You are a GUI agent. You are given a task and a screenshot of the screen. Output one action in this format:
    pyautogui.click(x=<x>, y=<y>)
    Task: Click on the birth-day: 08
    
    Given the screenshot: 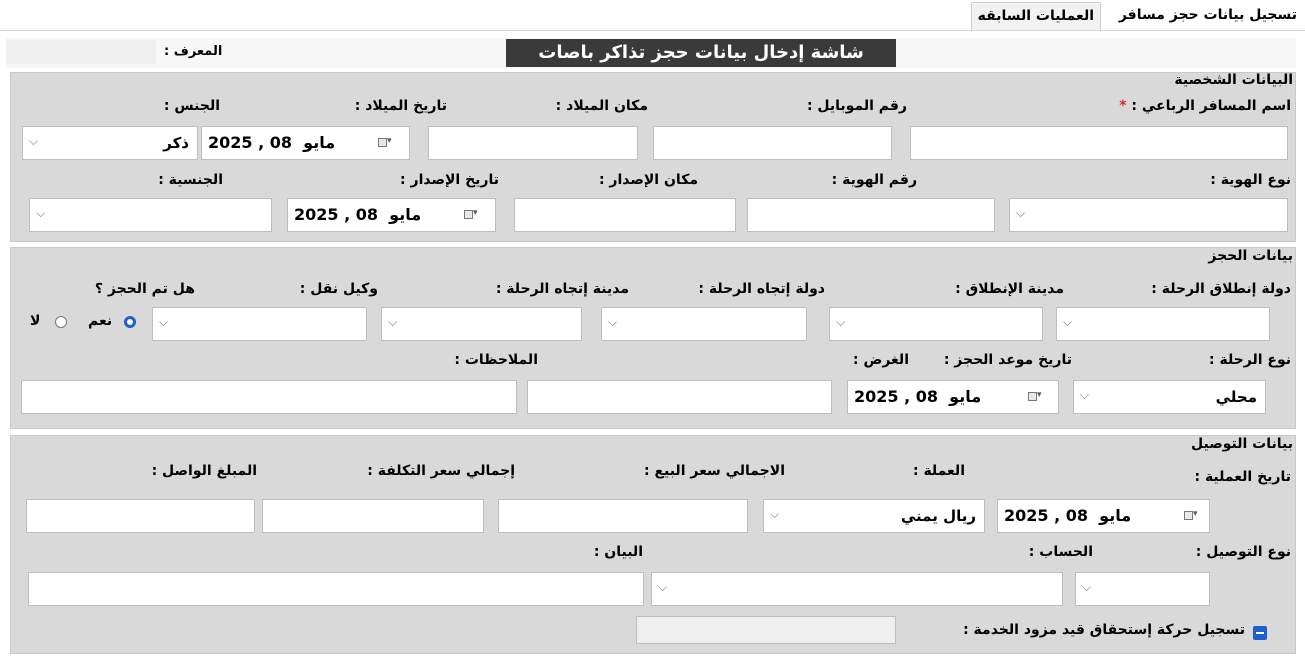 What is the action you would take?
    pyautogui.click(x=281, y=142)
    